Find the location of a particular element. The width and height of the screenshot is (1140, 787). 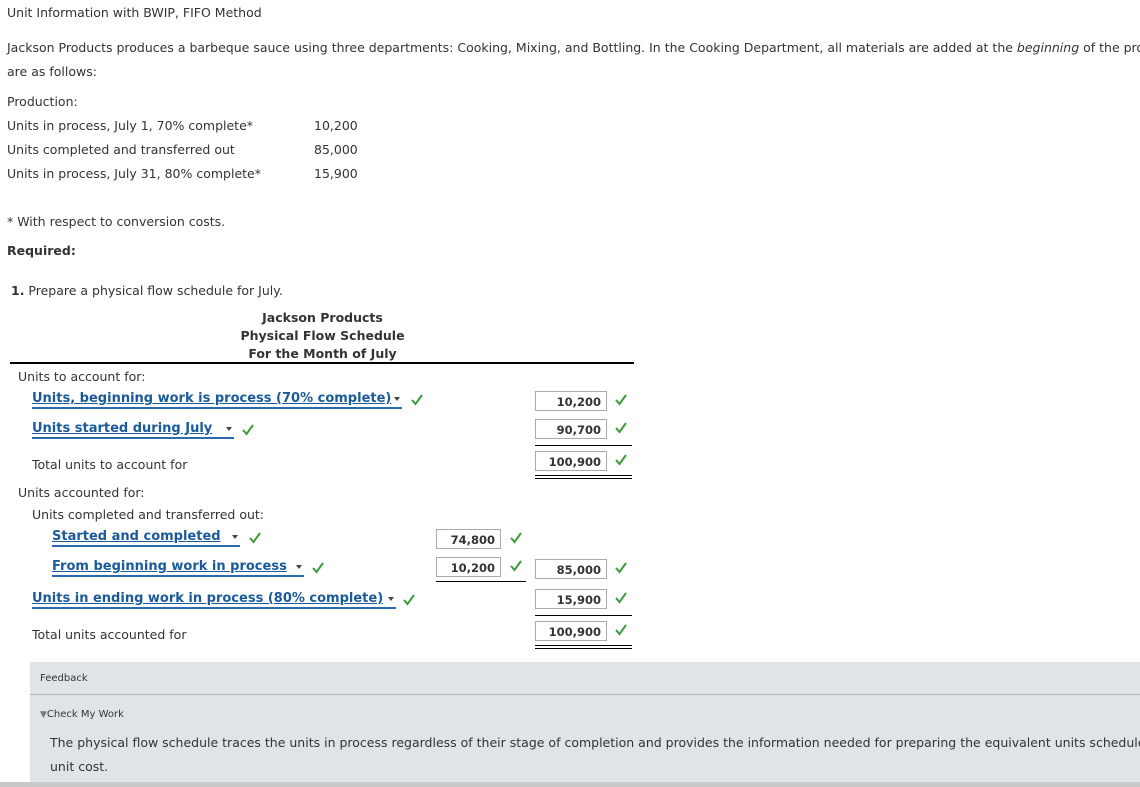

bwip-input: 10,200 is located at coordinates (571, 401).